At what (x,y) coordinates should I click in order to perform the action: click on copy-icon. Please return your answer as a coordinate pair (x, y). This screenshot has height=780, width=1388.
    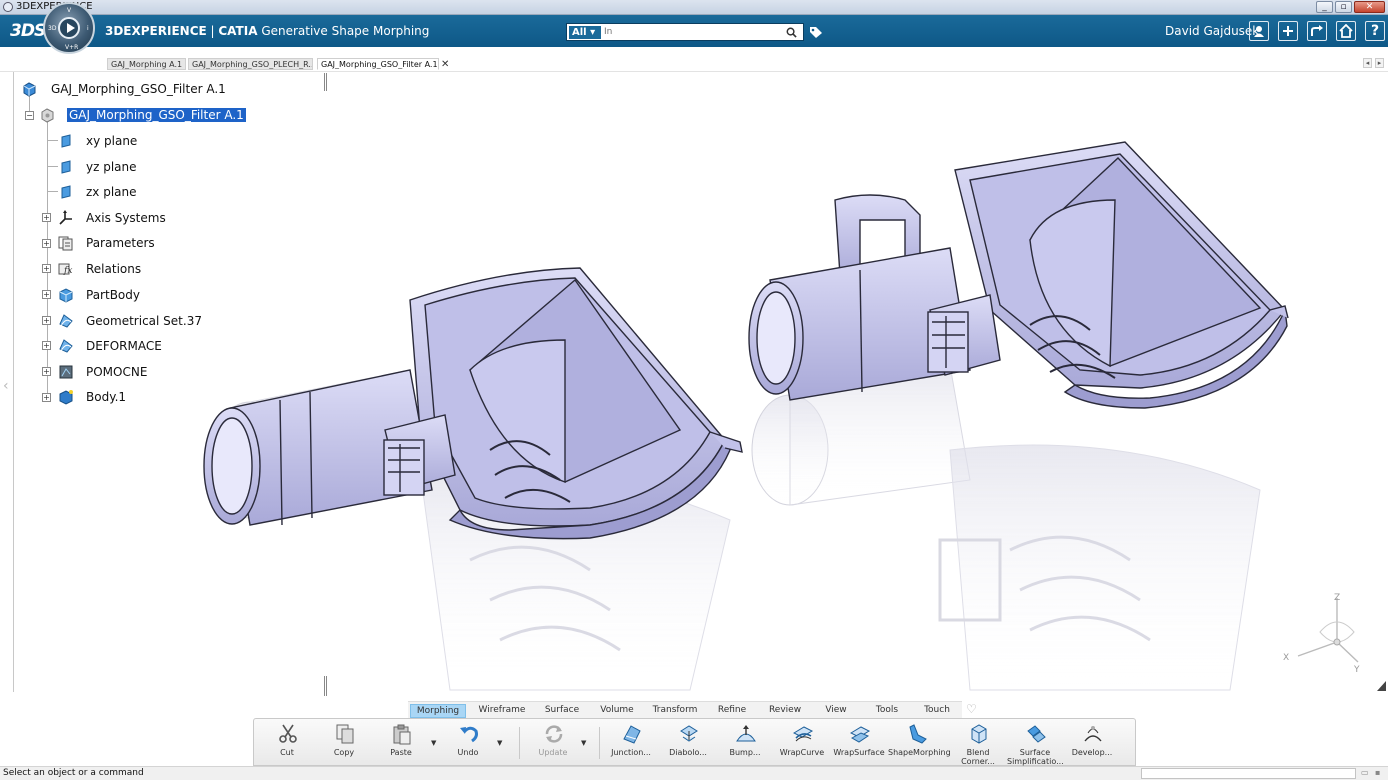
    Looking at the image, I should click on (345, 734).